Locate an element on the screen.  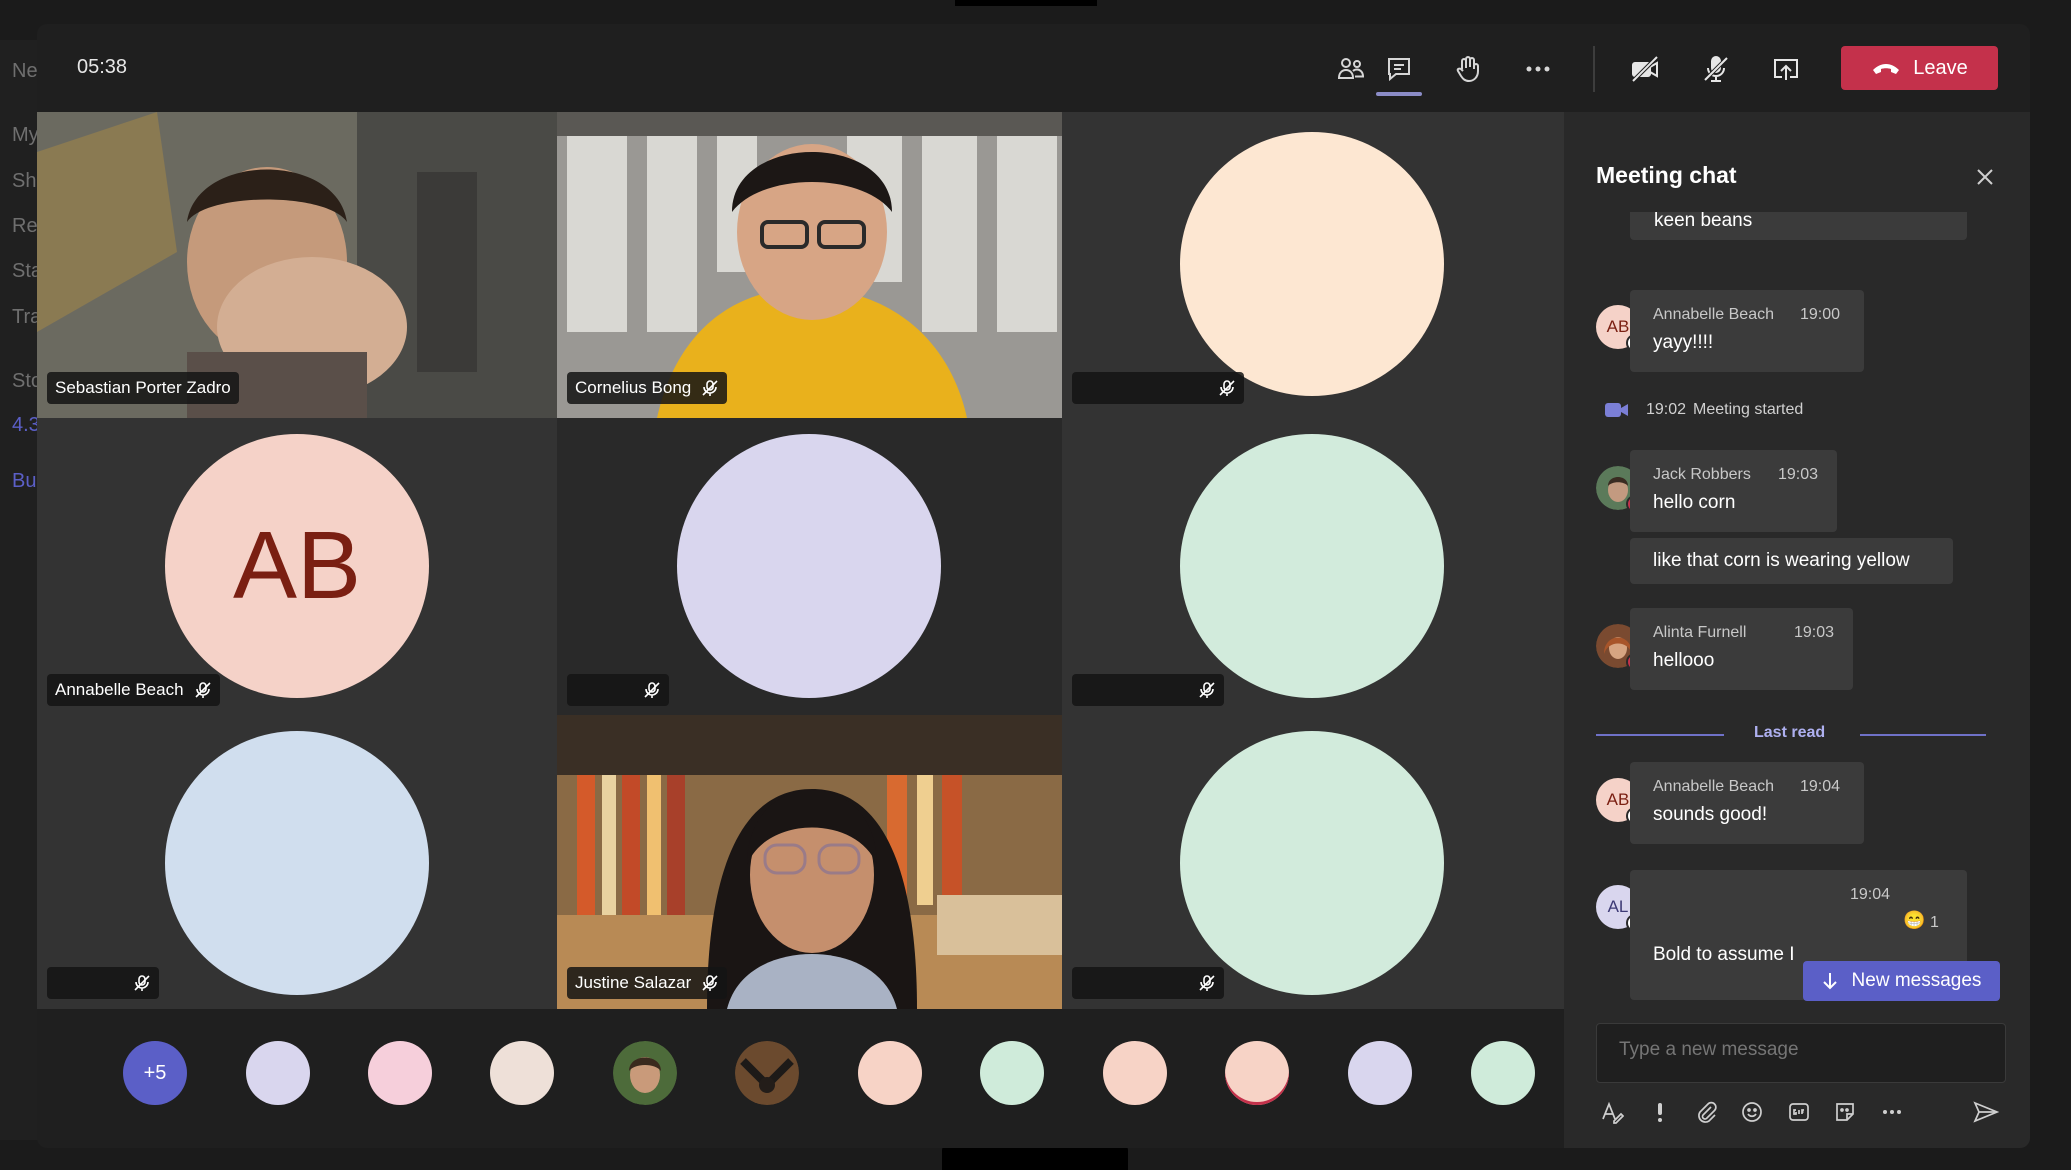
toolbar-divider is located at coordinates (1594, 69).